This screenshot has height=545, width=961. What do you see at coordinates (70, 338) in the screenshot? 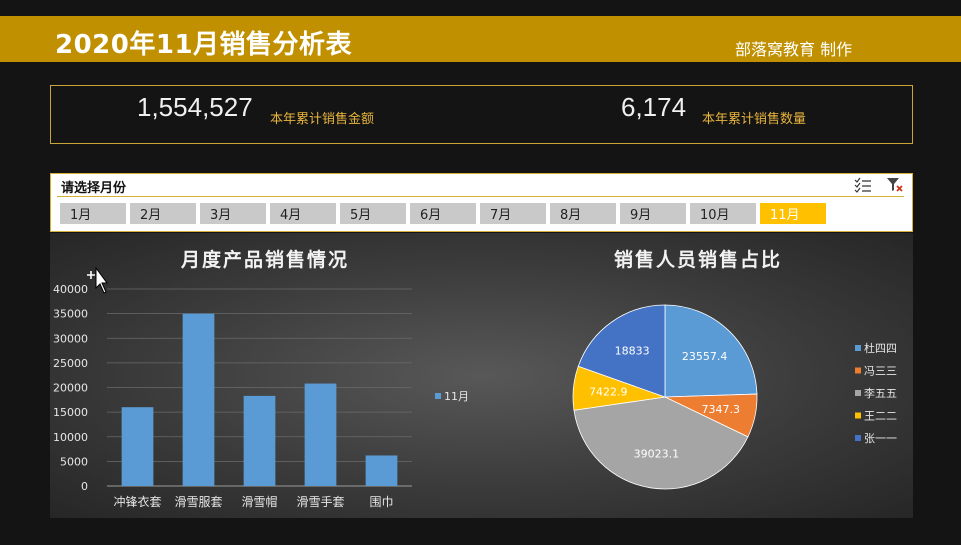
I see `y-tick-label: 30000` at bounding box center [70, 338].